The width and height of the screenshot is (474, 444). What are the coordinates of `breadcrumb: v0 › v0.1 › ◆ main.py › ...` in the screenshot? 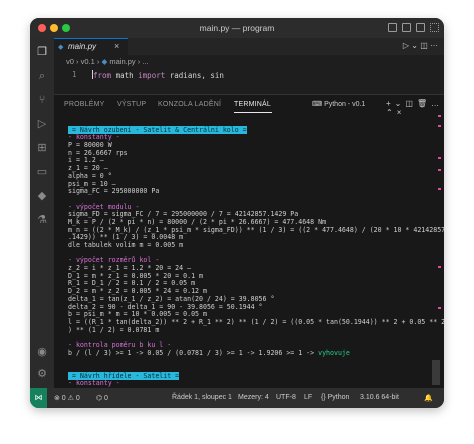 It's located at (107, 61).